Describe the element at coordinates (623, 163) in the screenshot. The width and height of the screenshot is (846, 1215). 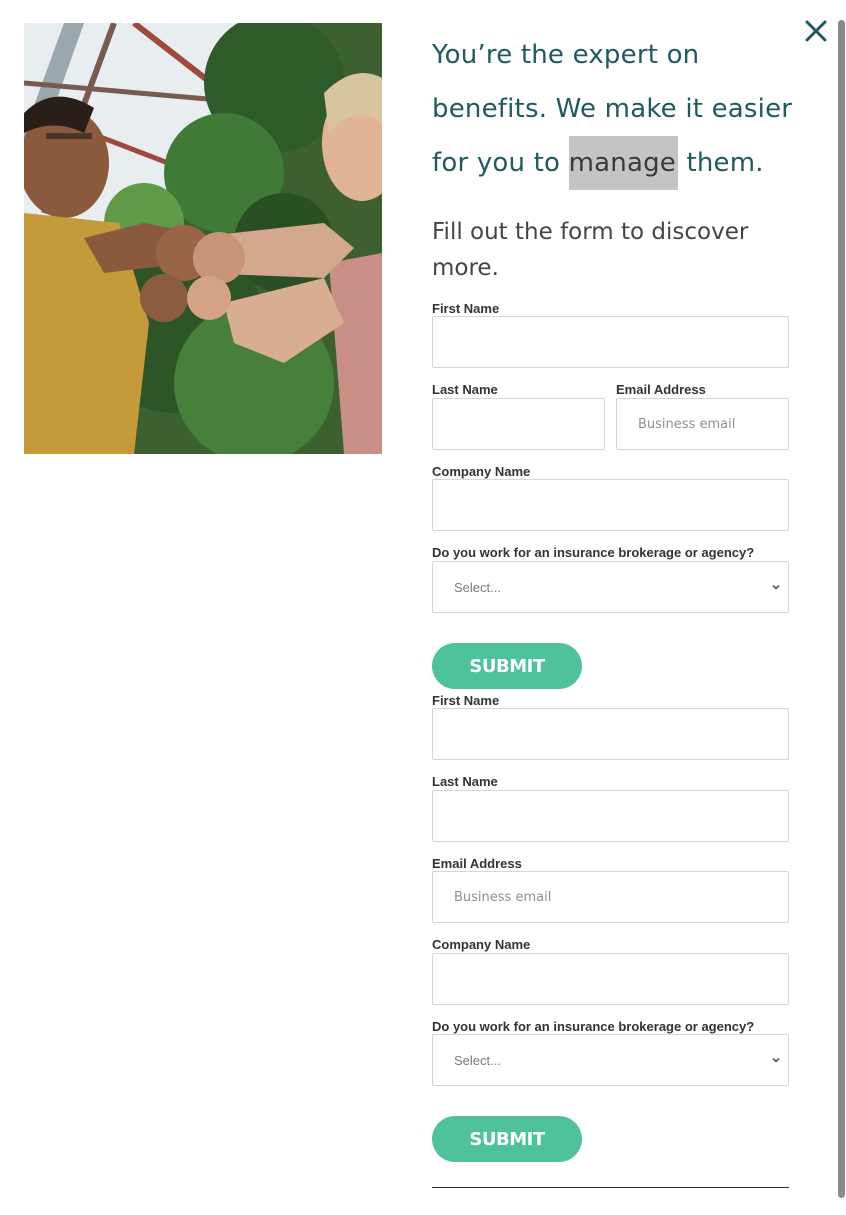
I see `headline-highlighted-word: manage` at that location.